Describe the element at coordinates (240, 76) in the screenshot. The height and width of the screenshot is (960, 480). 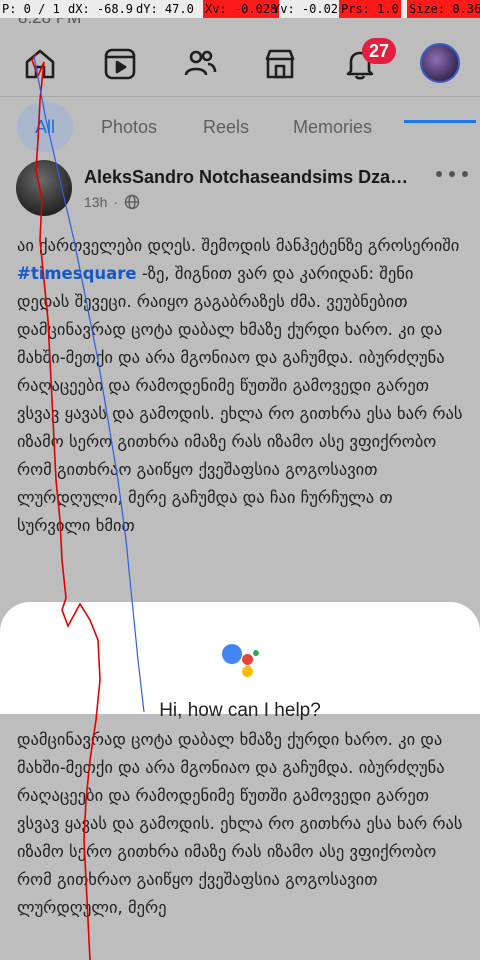
I see `top-nav: 27` at that location.